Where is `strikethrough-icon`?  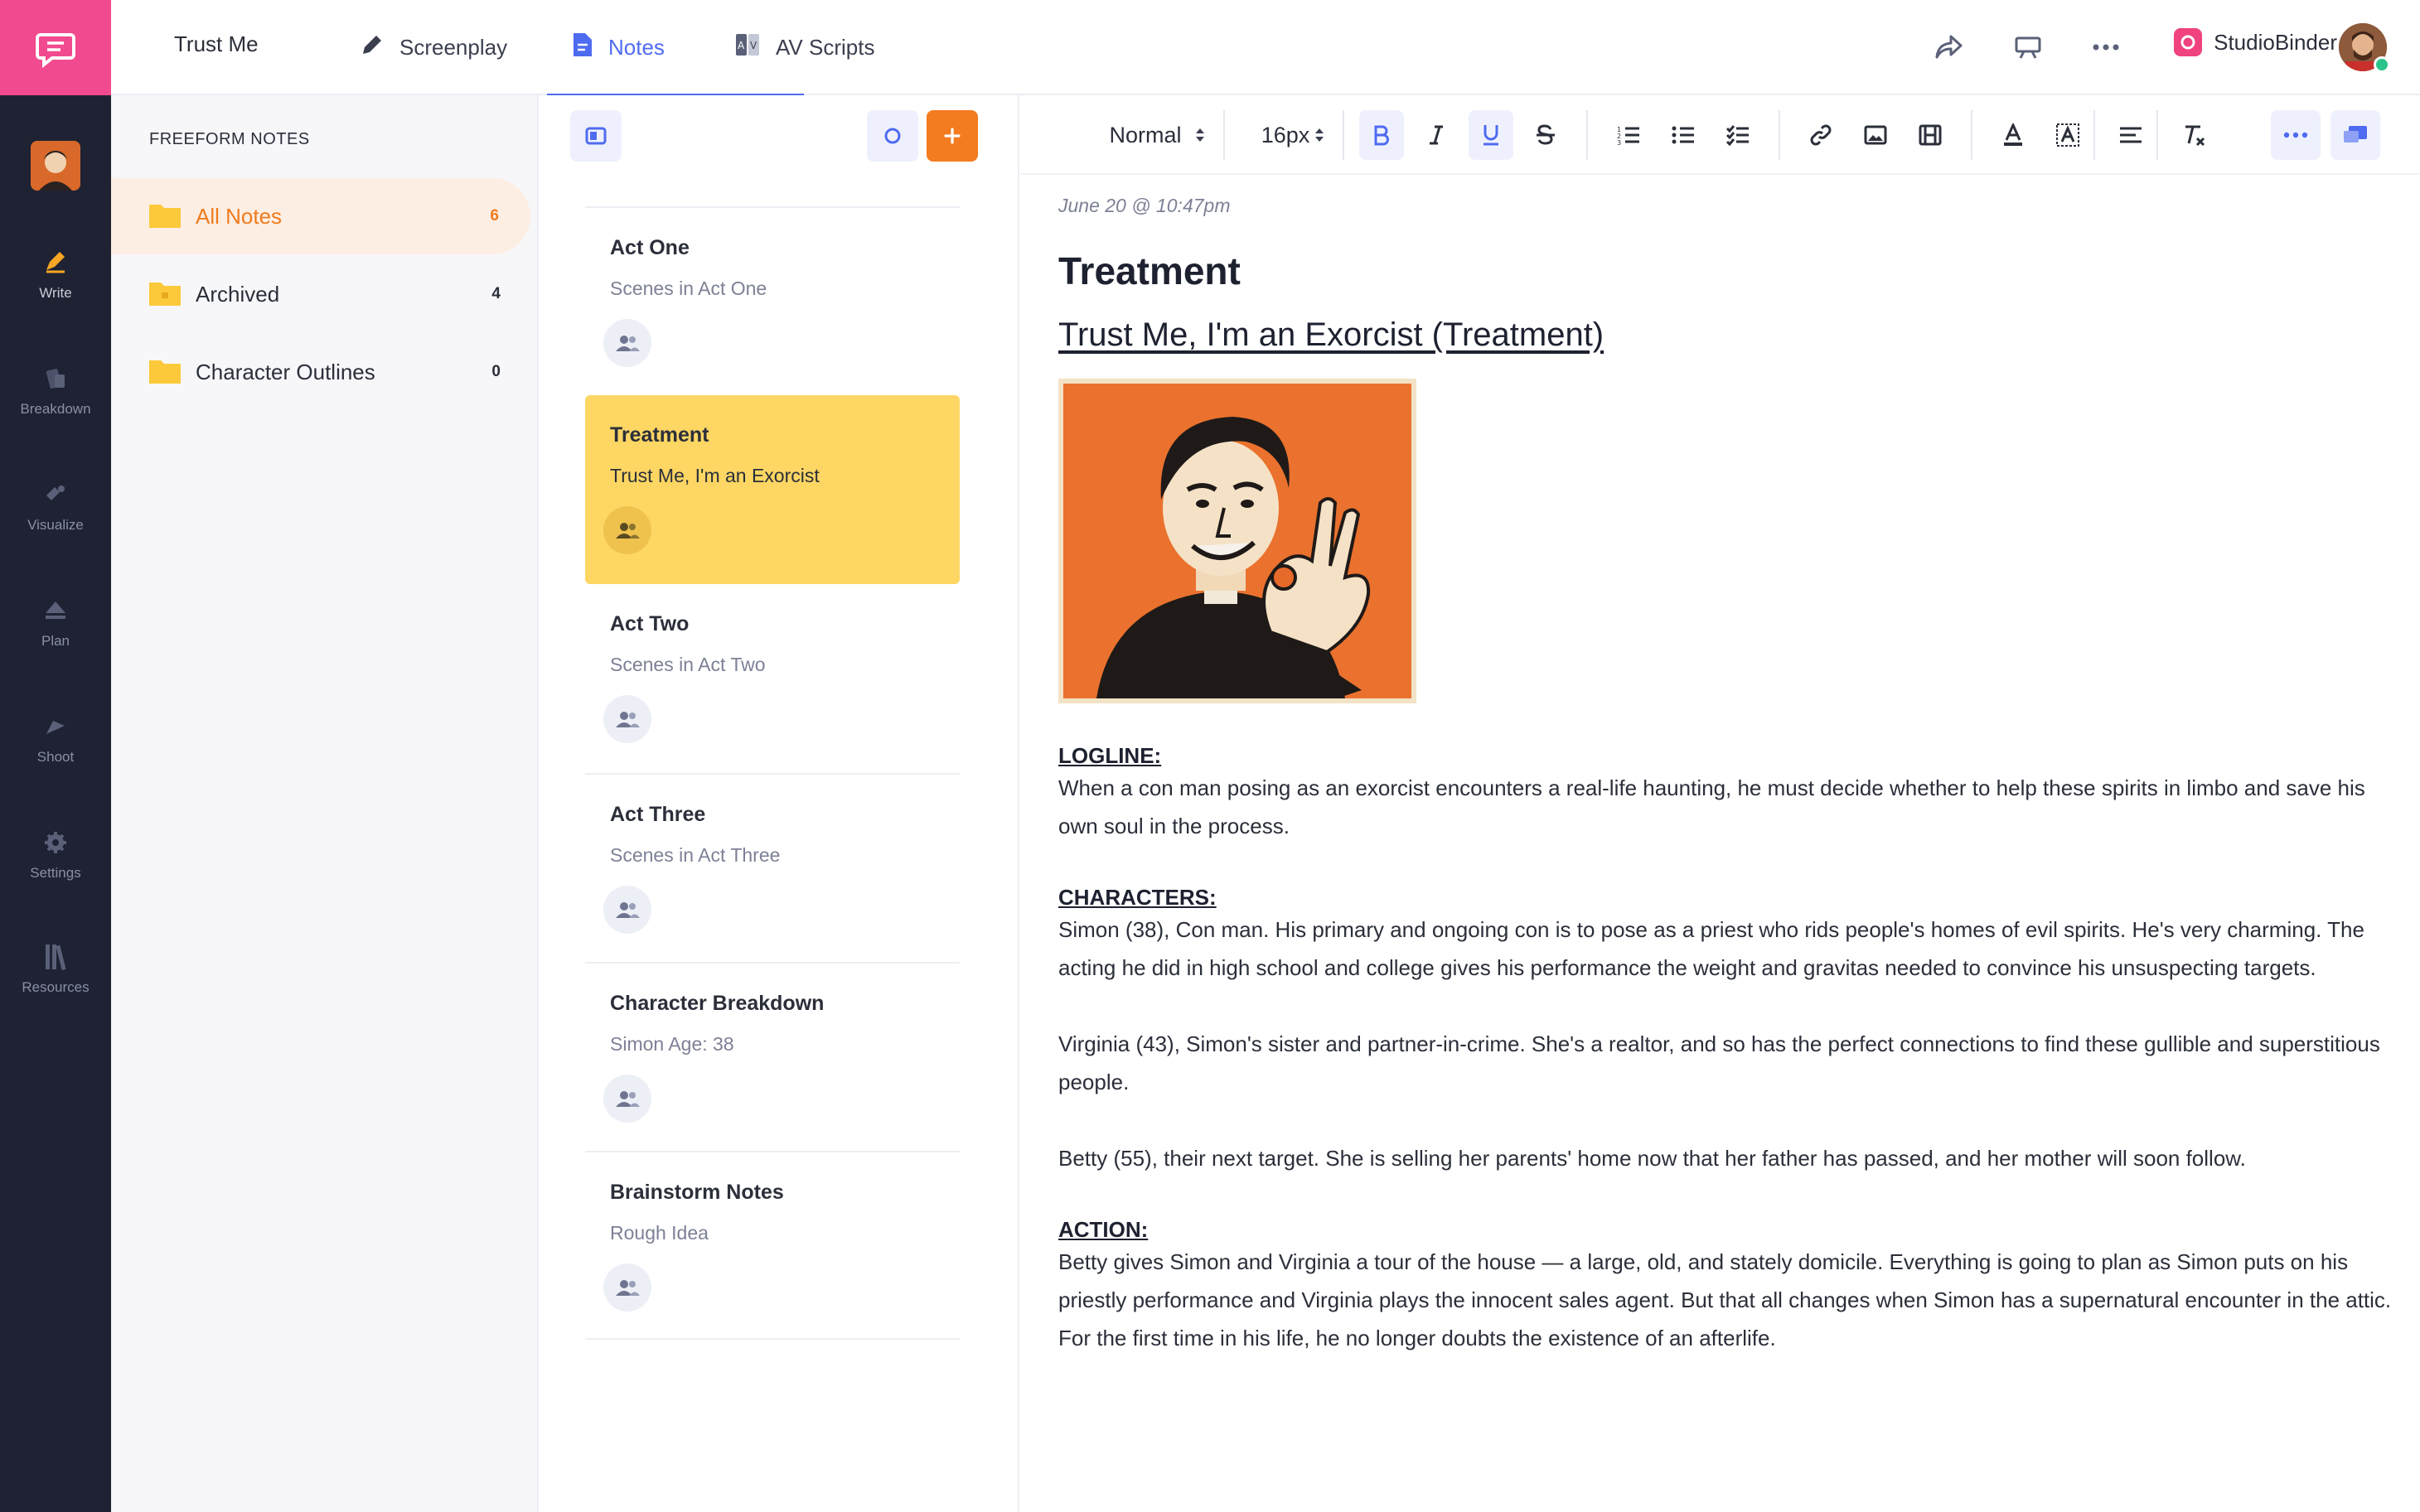
strikethrough-icon is located at coordinates (1546, 134).